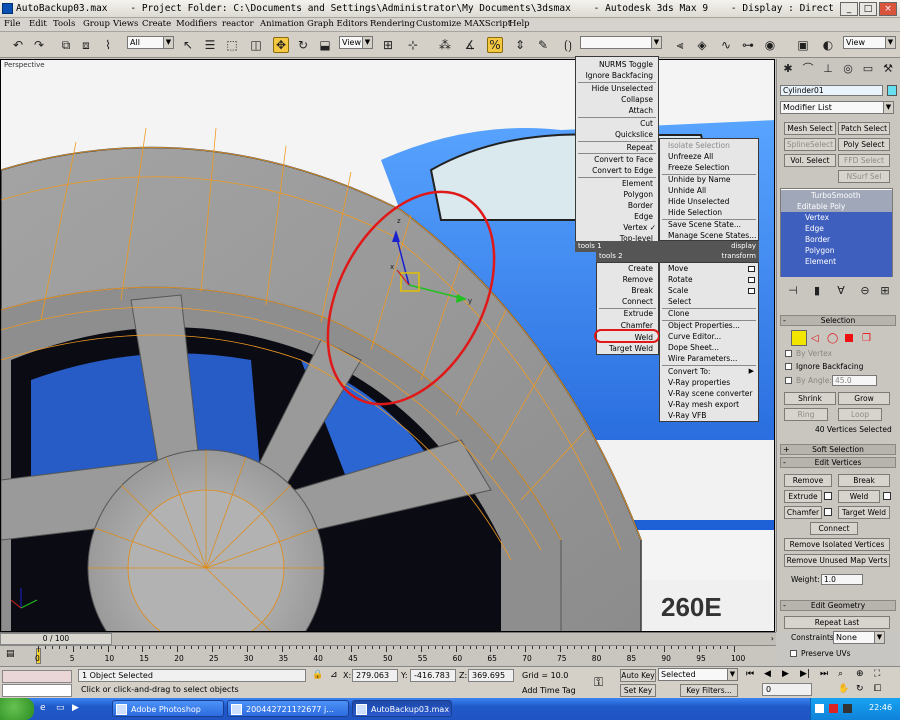 This screenshot has width=900, height=720. Describe the element at coordinates (815, 338) in the screenshot. I see `edge-mode-icon: ◁` at that location.